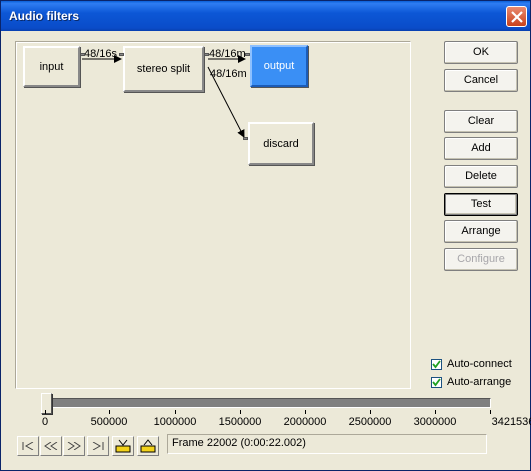 The width and height of the screenshot is (531, 471). Describe the element at coordinates (481, 121) in the screenshot. I see `clear-button: Clear` at that location.